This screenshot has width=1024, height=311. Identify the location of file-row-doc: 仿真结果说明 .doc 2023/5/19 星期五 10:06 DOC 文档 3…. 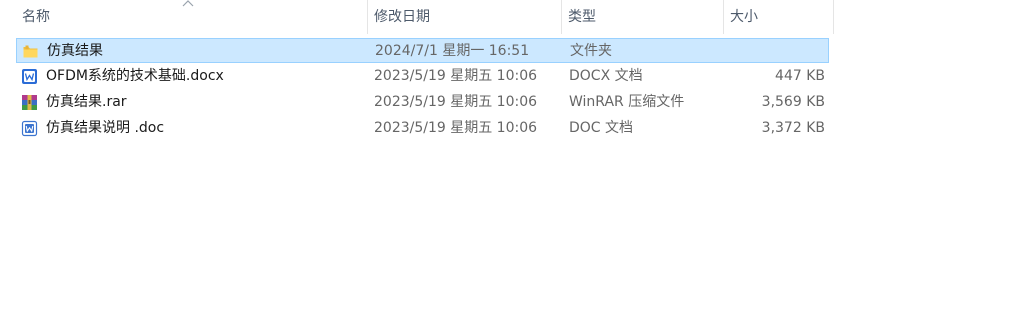
(422, 128).